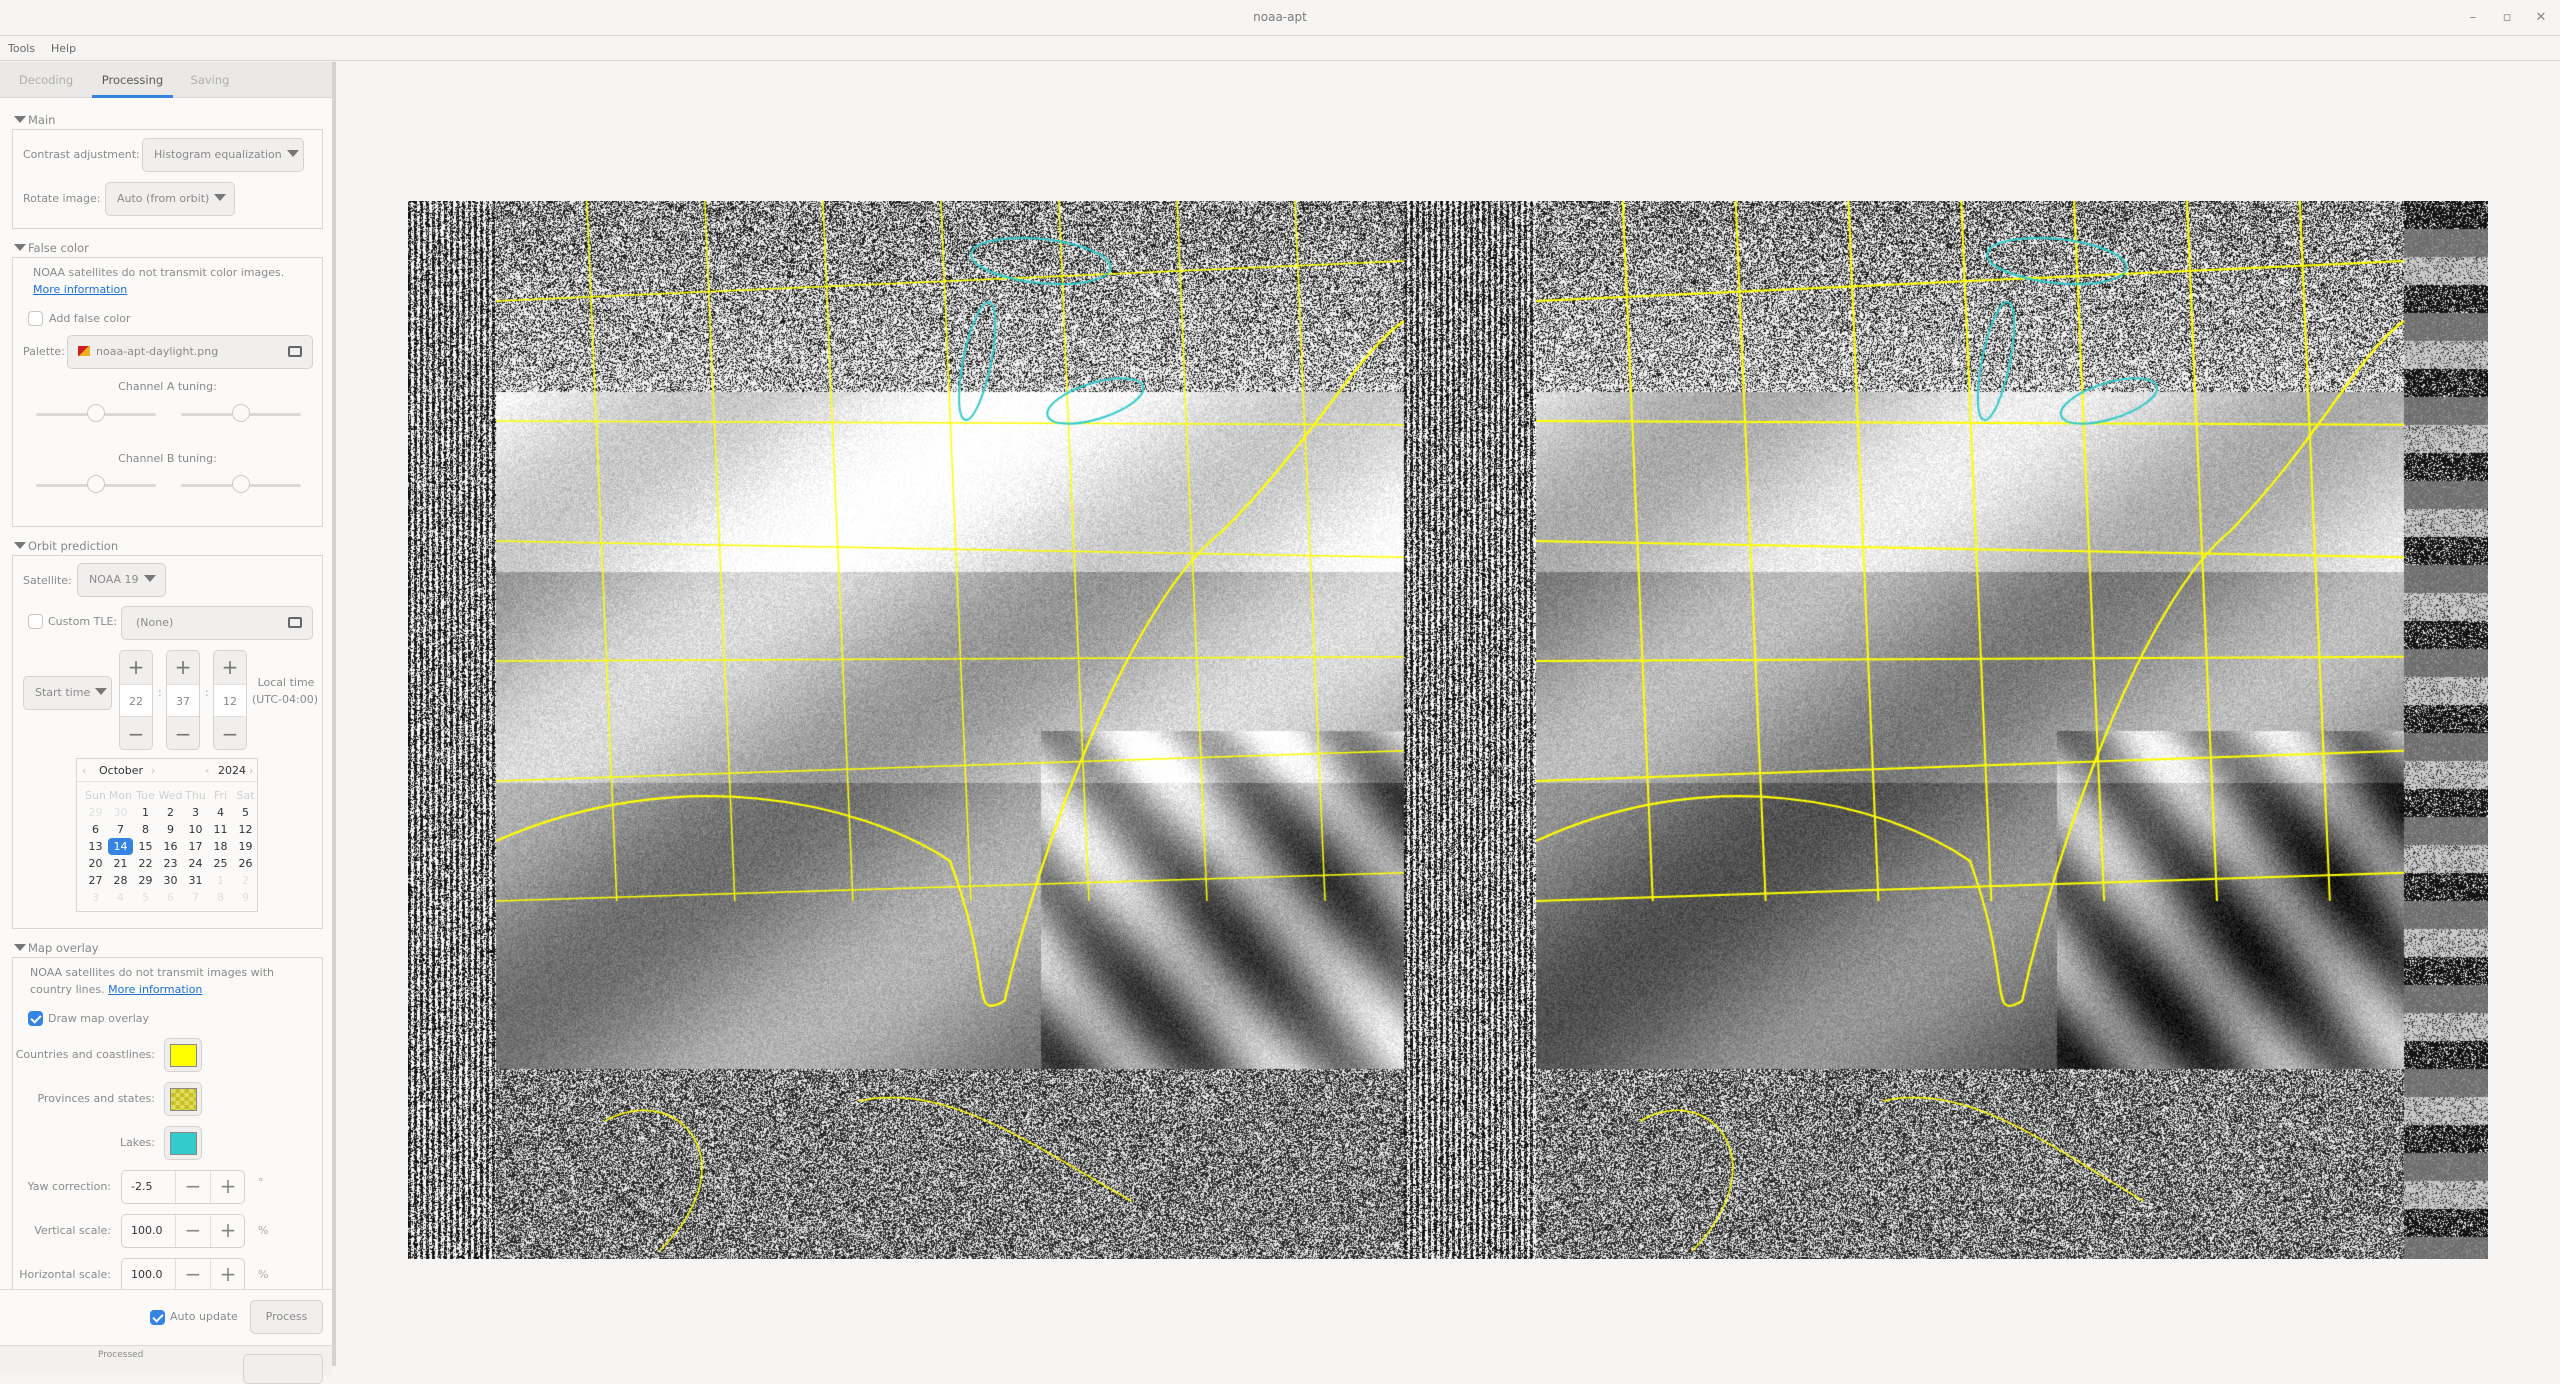 Image resolution: width=2560 pixels, height=1384 pixels. What do you see at coordinates (121, 580) in the screenshot?
I see `satellite-dropdown: NOAA 19` at bounding box center [121, 580].